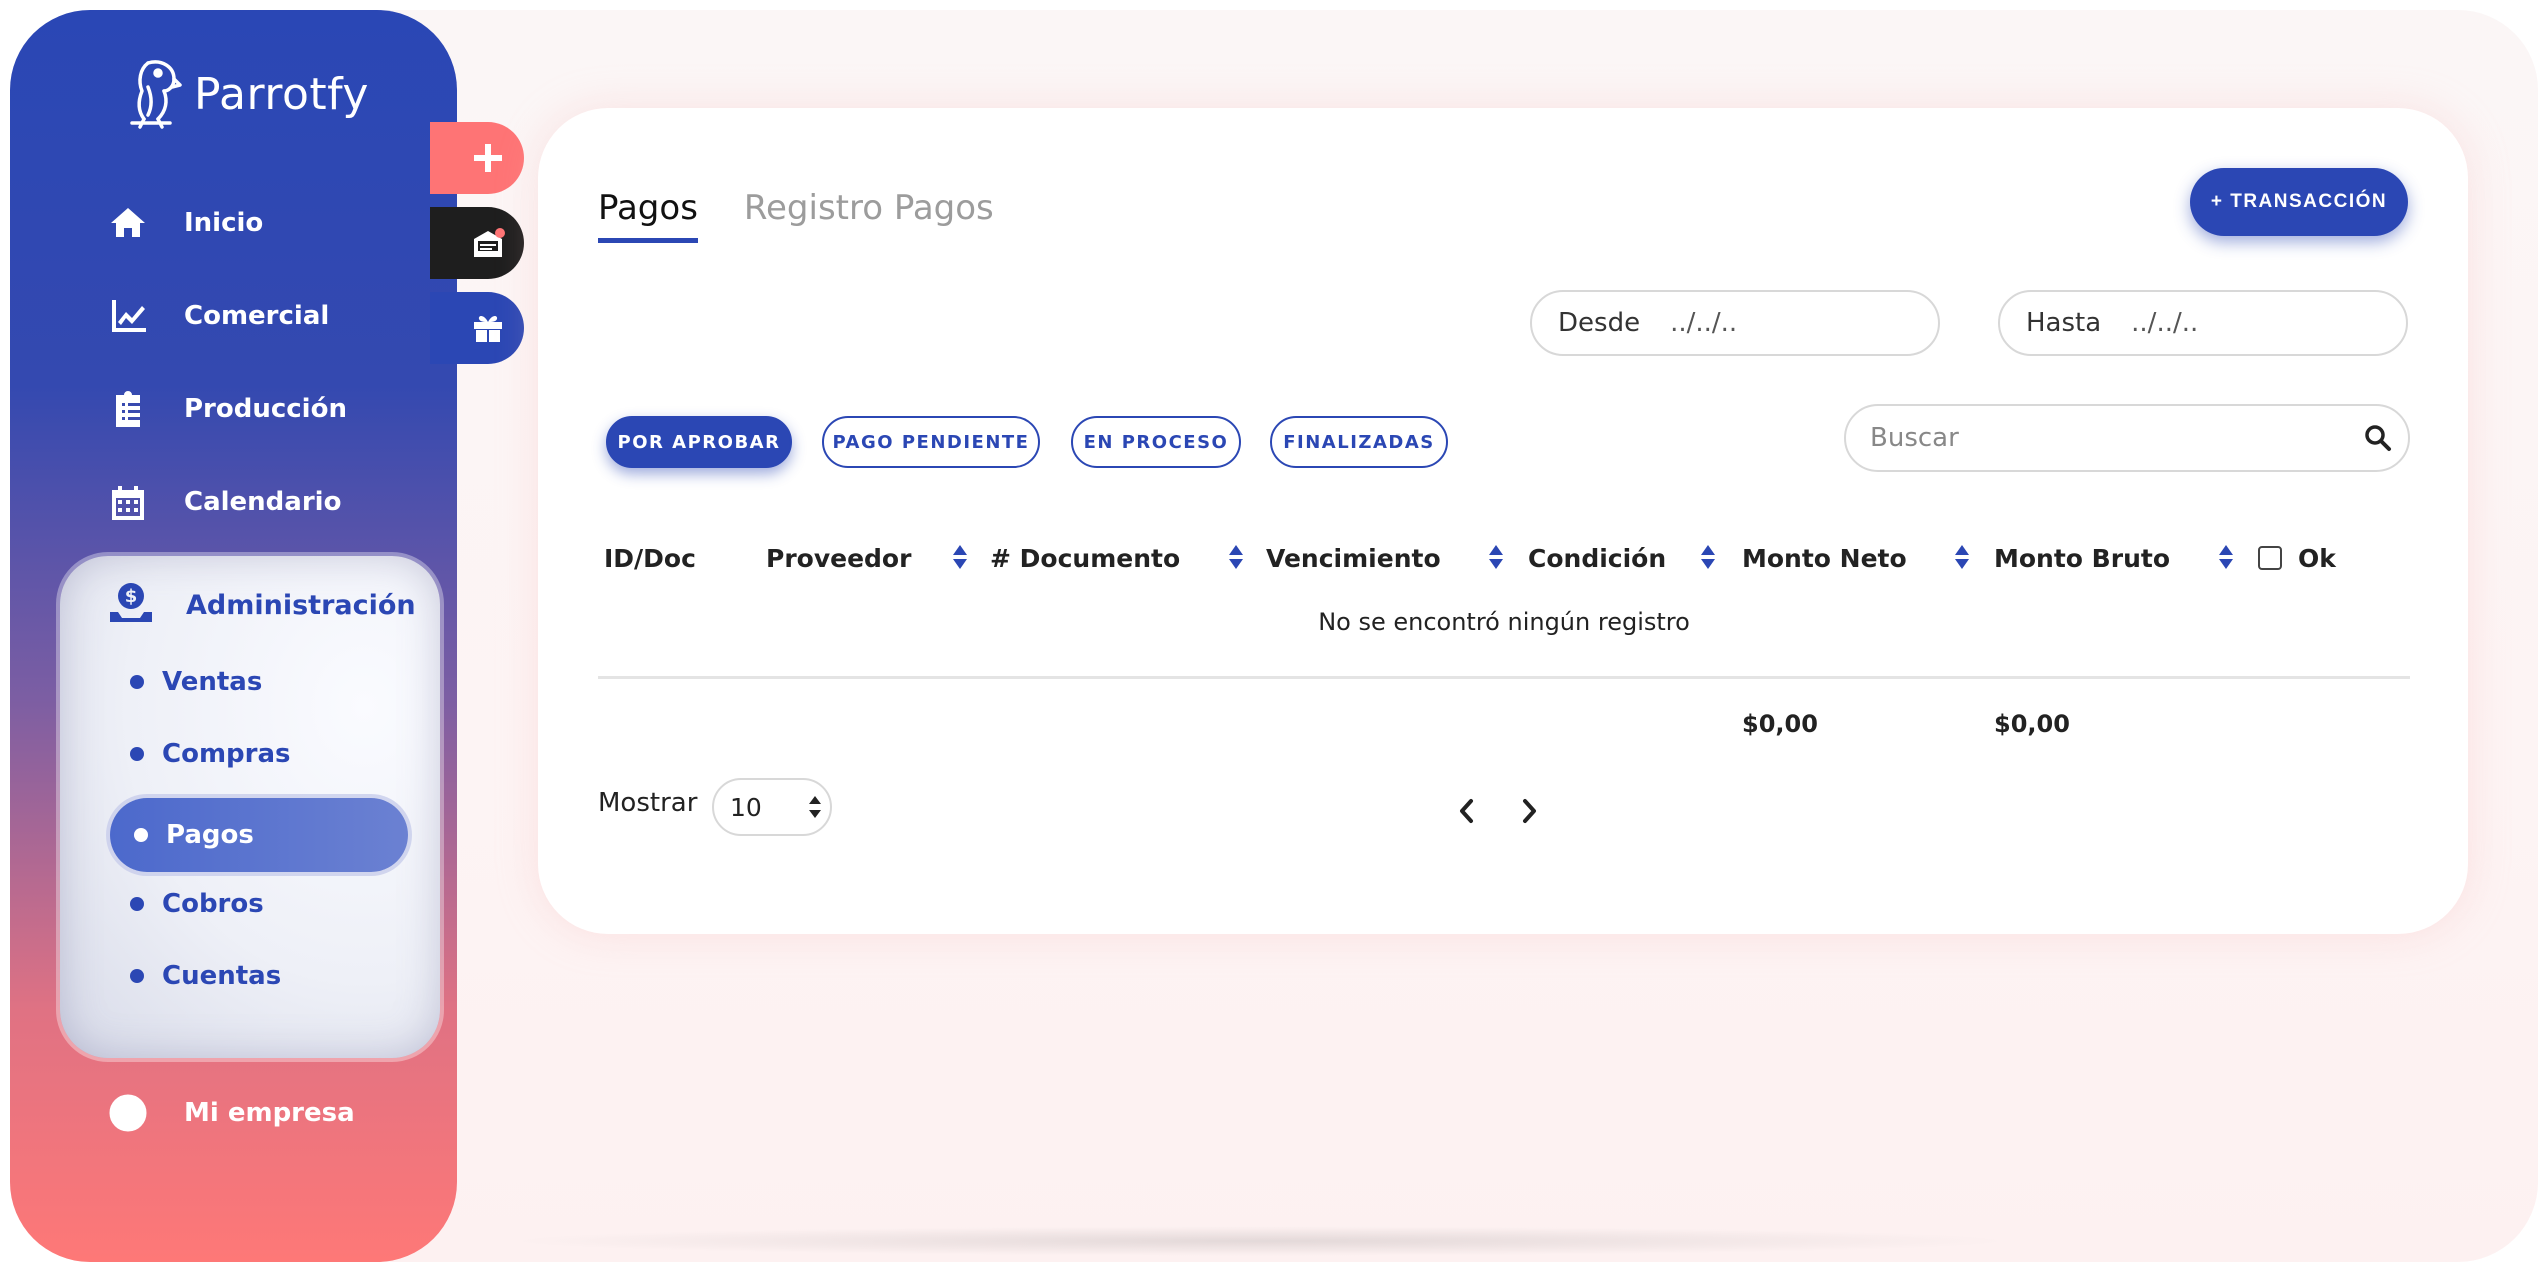 The image size is (2548, 1270). Describe the element at coordinates (128, 316) in the screenshot. I see `chart-line-icon` at that location.